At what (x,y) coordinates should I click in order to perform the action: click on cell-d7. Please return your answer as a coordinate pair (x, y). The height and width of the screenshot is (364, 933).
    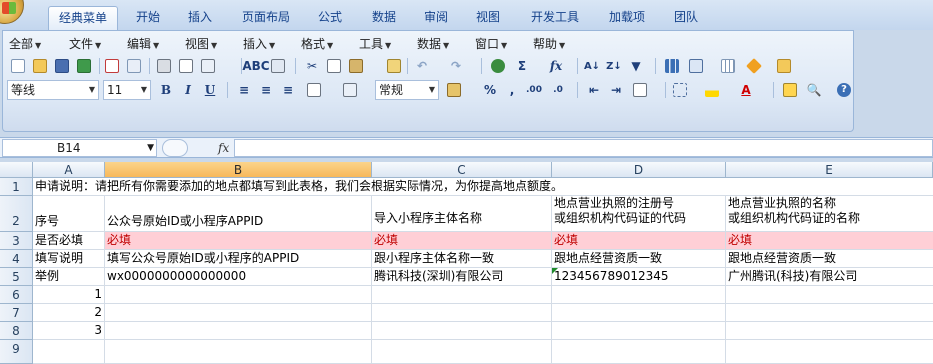
    Looking at the image, I should click on (639, 313).